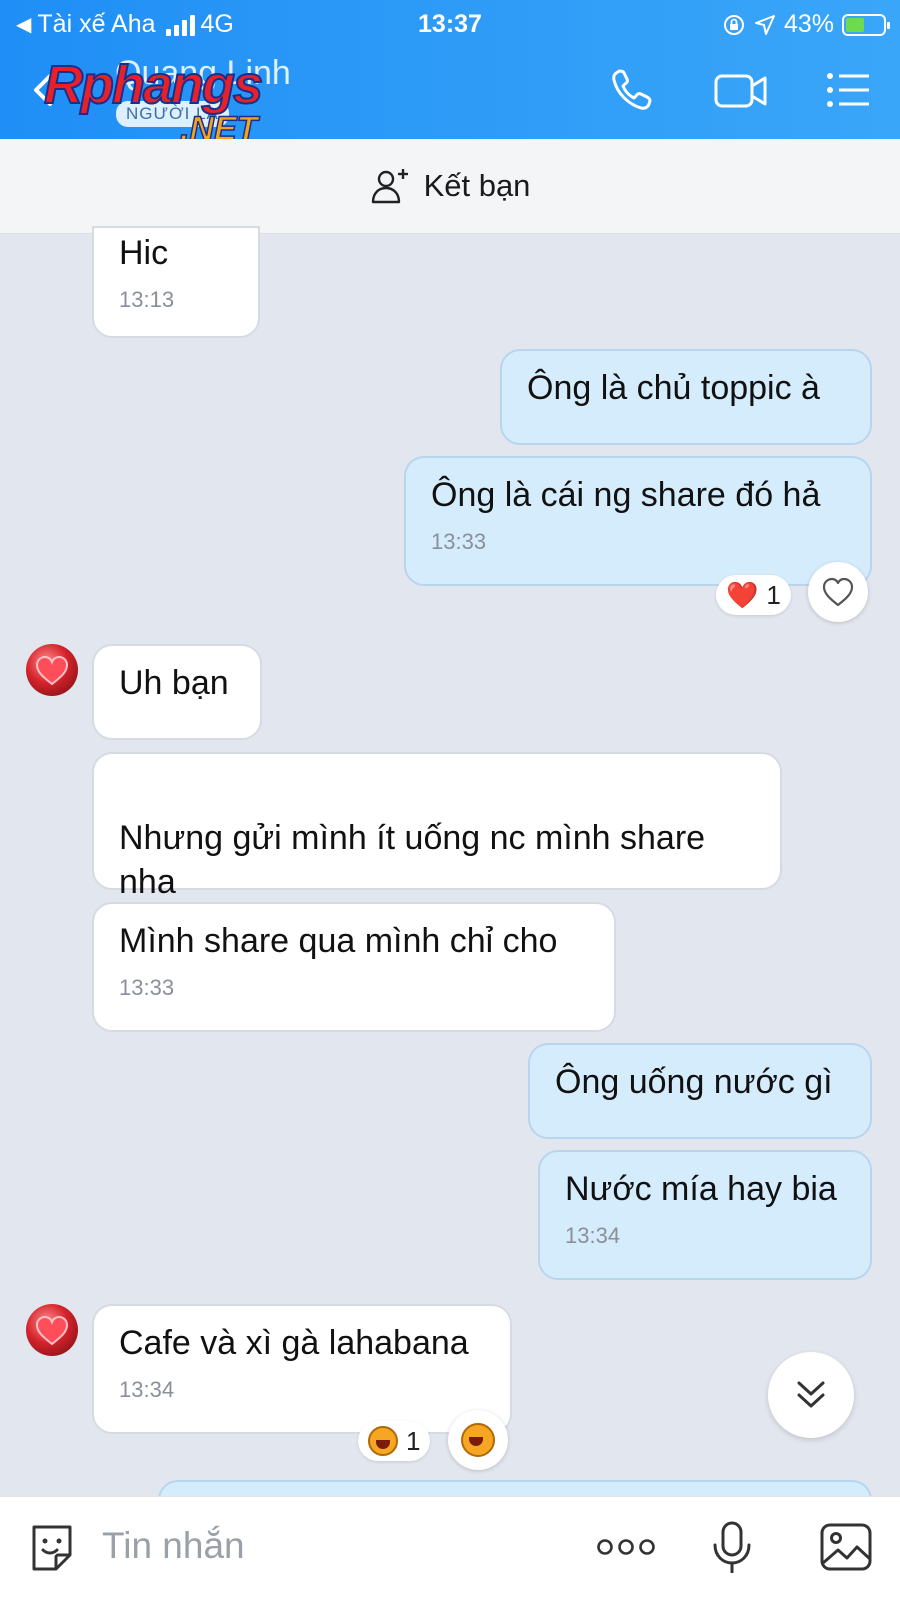 The image size is (900, 1600). I want to click on message-composer: Tin nhắn, so click(450, 1548).